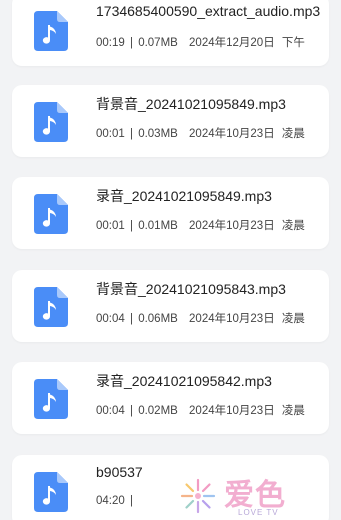  I want to click on watermark: 爱色 LOVE TV, so click(253, 494).